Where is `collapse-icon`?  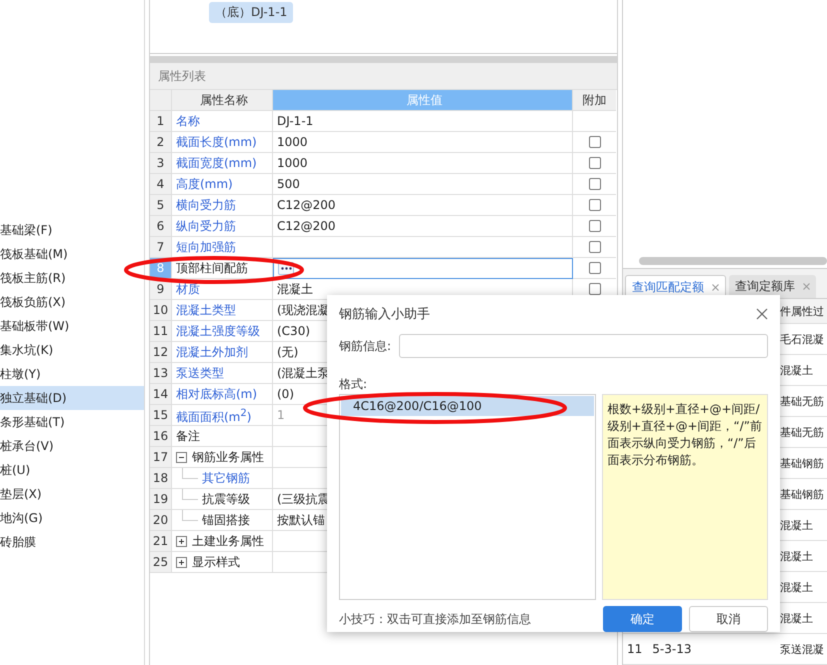
collapse-icon is located at coordinates (181, 457).